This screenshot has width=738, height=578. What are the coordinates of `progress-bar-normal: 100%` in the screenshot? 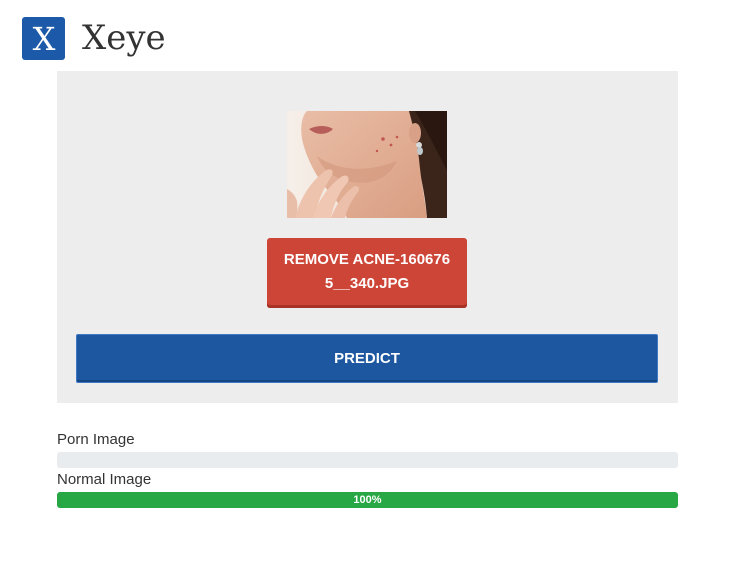 It's located at (367, 500).